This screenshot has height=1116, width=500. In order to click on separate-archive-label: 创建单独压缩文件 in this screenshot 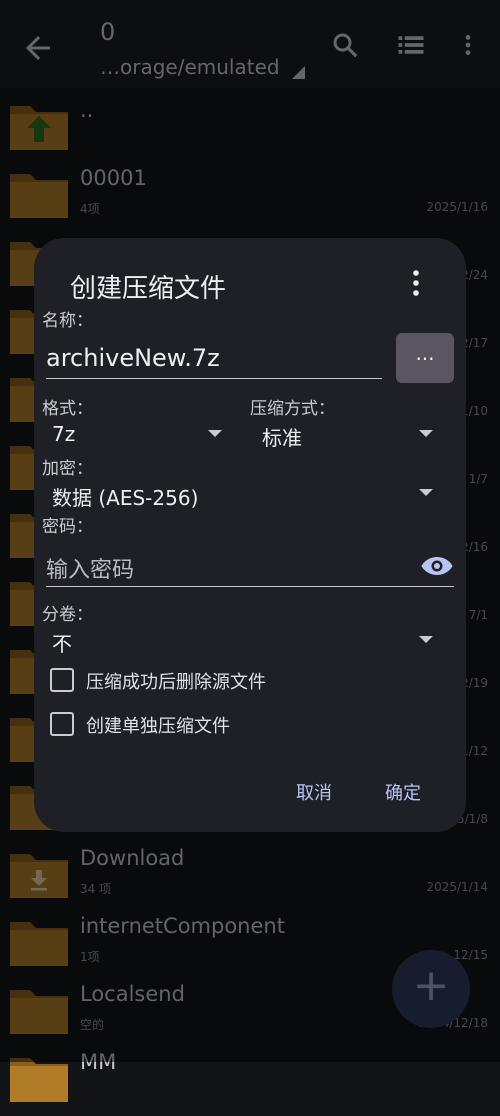, I will do `click(158, 725)`.